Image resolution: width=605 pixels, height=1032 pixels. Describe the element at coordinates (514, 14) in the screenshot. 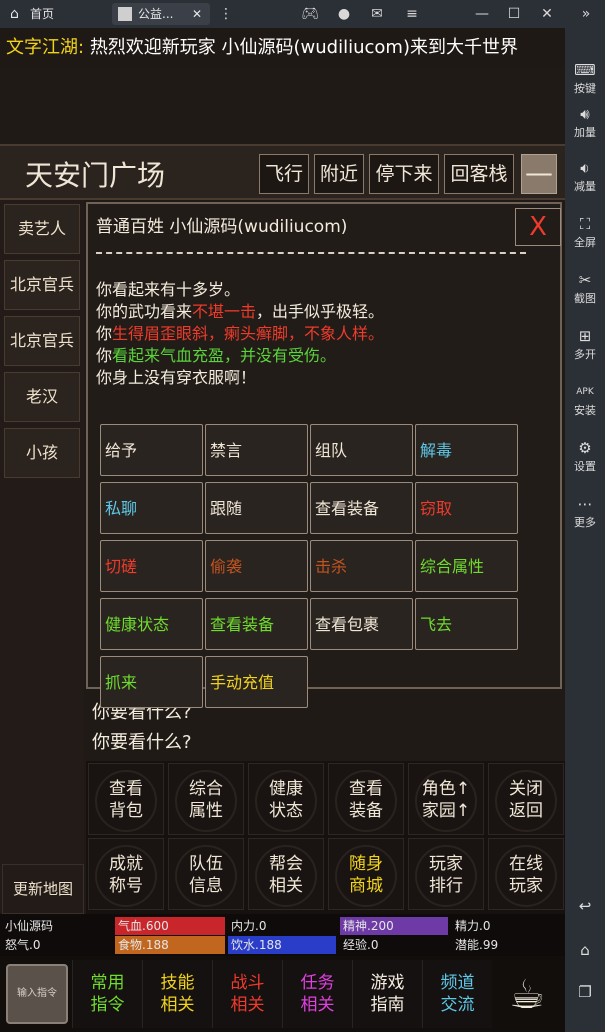

I see `maximize-icon: ☐` at that location.